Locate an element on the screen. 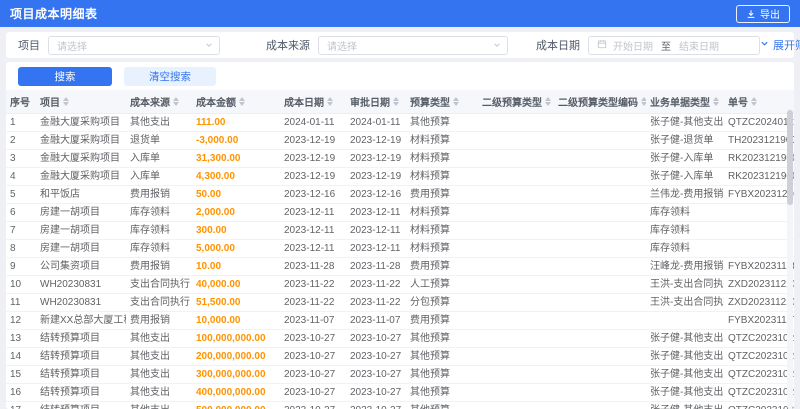  page-title: 项目成本明细表 is located at coordinates (54, 14).